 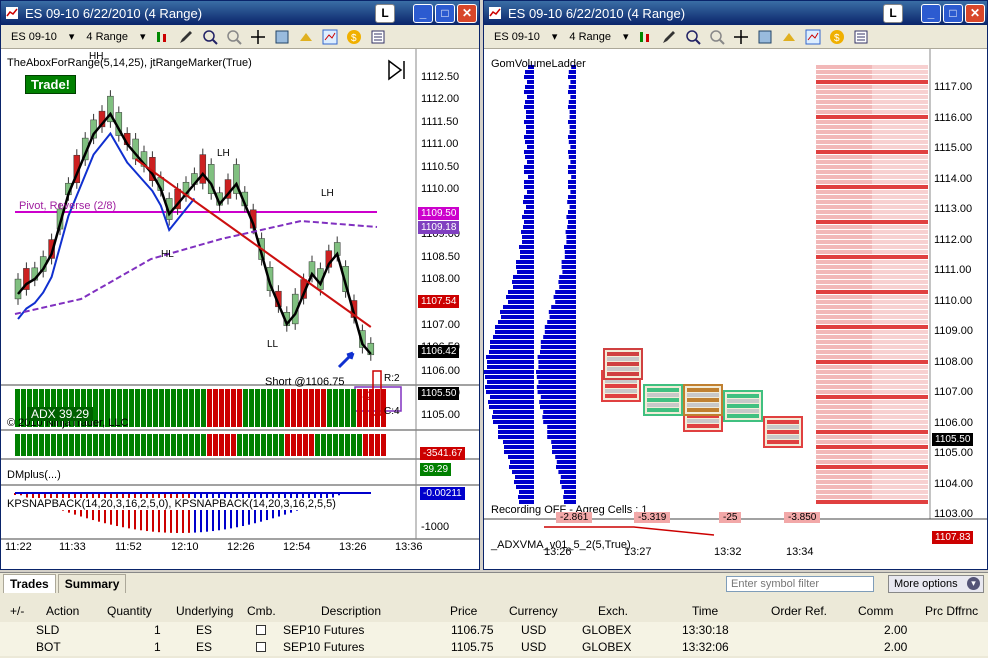 I want to click on tab-summary: Summary, so click(x=92, y=583).